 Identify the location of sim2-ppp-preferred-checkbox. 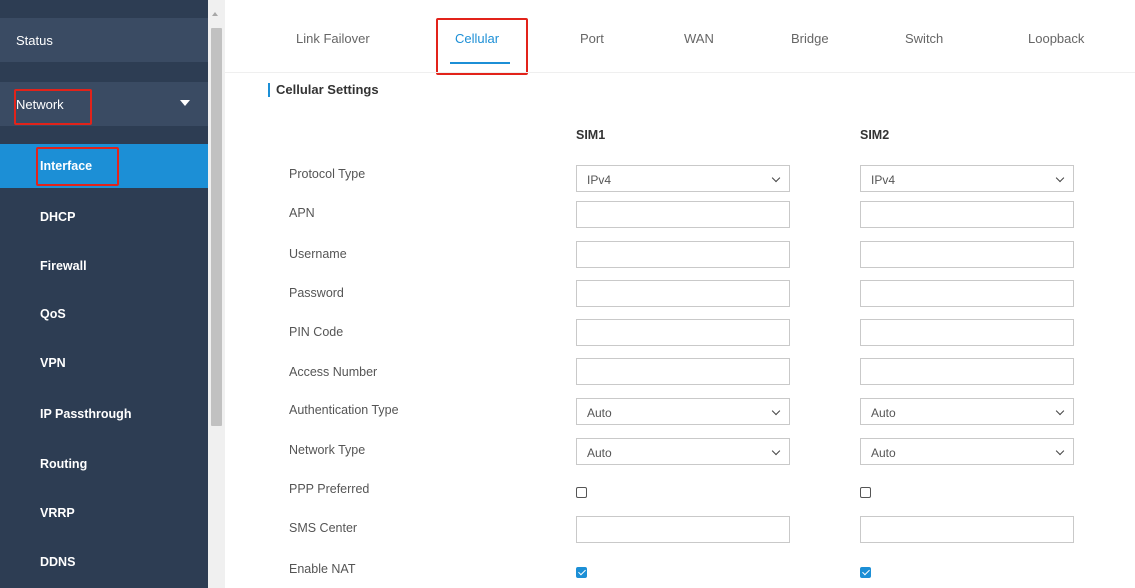
(865, 492).